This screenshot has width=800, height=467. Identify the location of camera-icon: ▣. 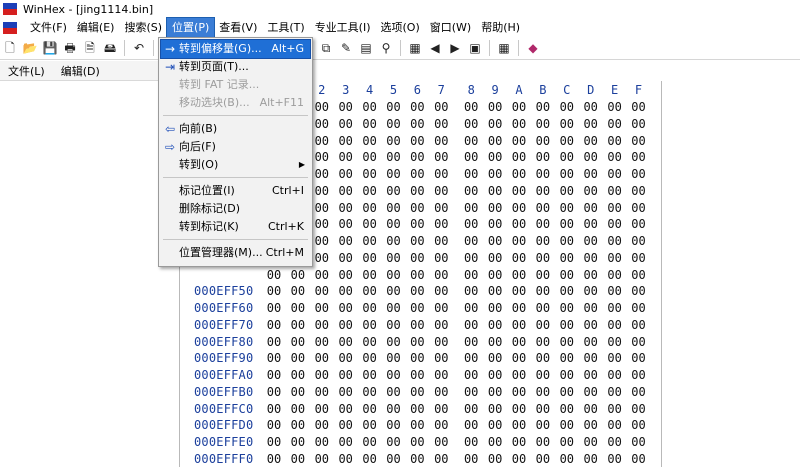
(475, 48).